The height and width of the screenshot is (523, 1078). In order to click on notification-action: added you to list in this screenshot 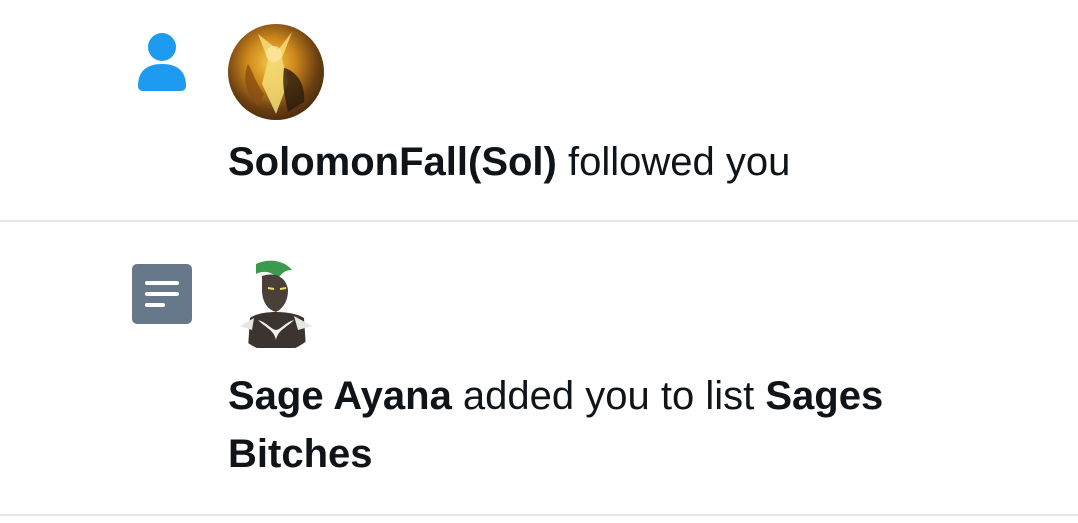, I will do `click(608, 396)`.